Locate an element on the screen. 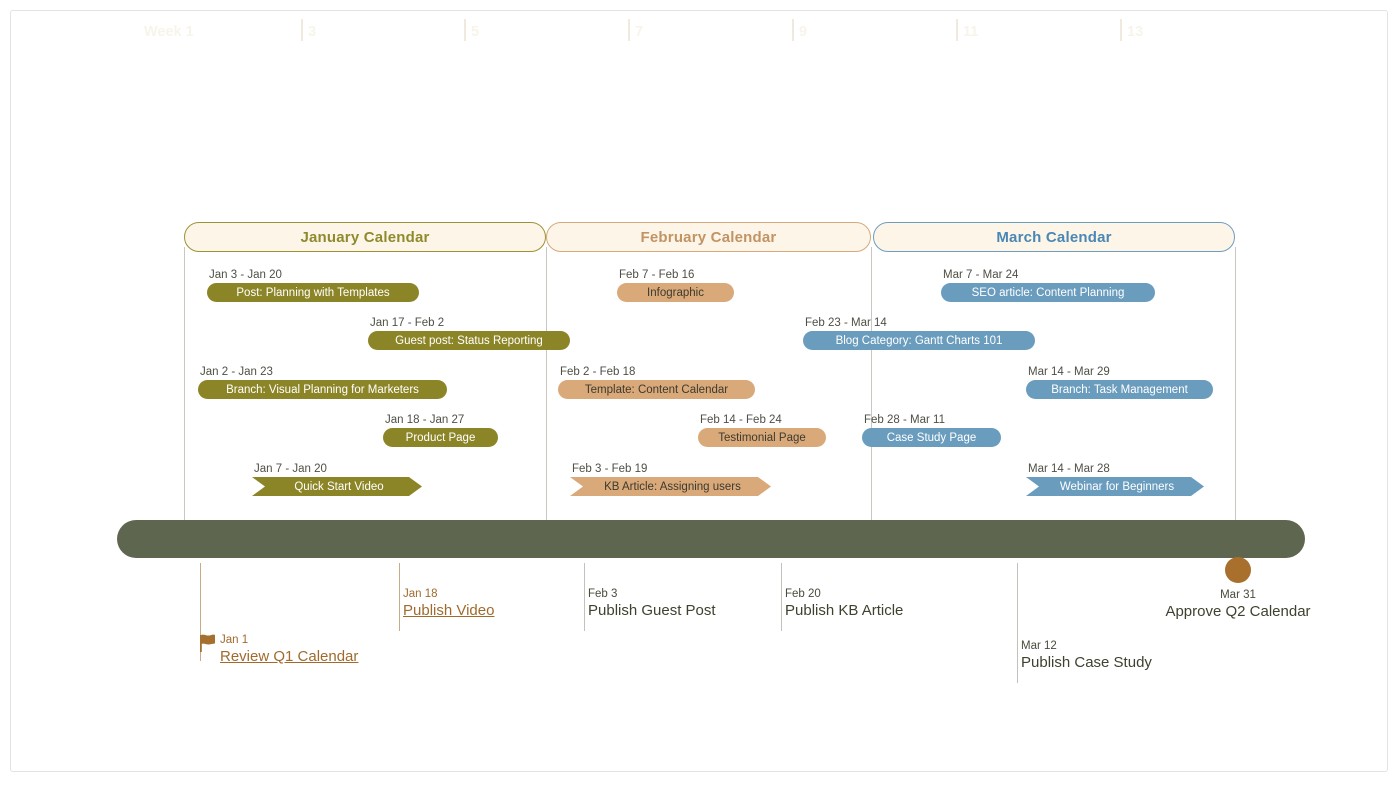 The width and height of the screenshot is (1400, 788). section-header-february: February Calendar is located at coordinates (708, 237).